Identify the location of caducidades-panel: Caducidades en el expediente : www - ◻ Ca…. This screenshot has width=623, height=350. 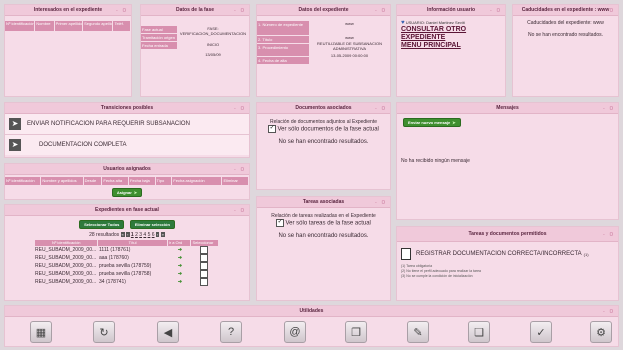
(565, 50).